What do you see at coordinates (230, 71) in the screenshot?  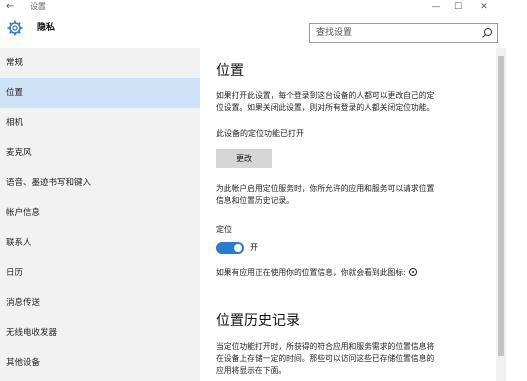 I see `section-title: 位置` at bounding box center [230, 71].